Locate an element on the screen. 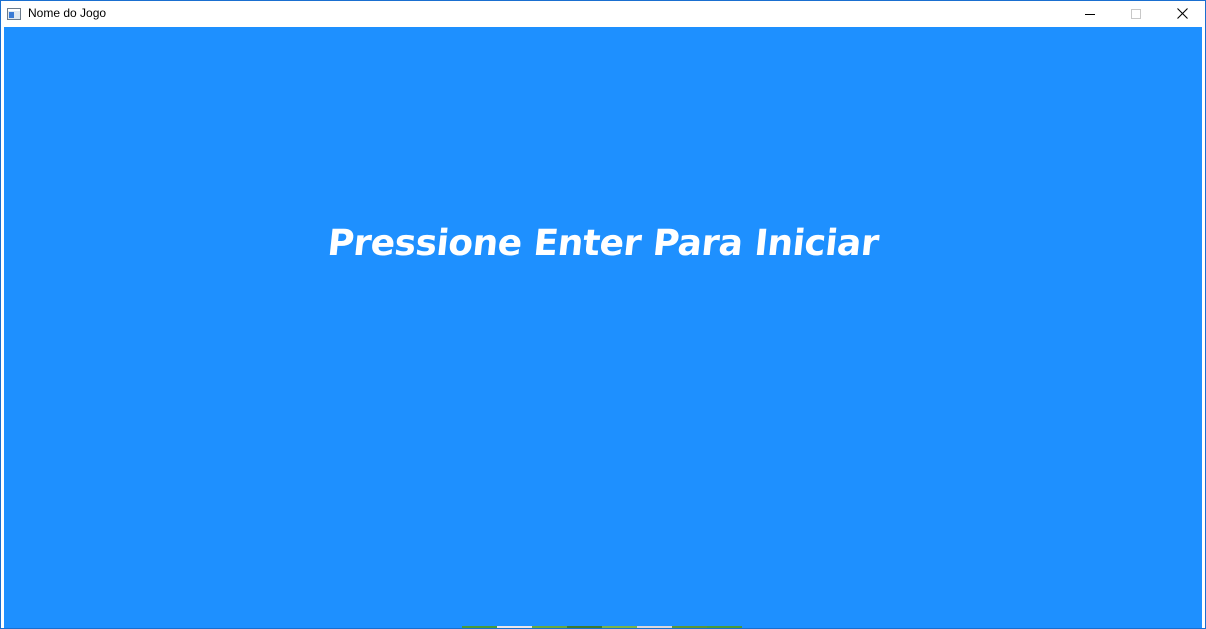 The width and height of the screenshot is (1206, 629). close-button is located at coordinates (1182, 13).